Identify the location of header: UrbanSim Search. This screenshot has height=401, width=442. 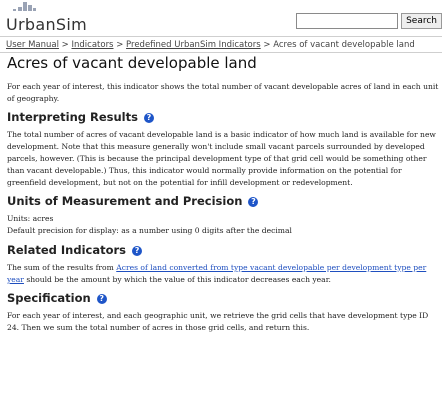
(221, 17).